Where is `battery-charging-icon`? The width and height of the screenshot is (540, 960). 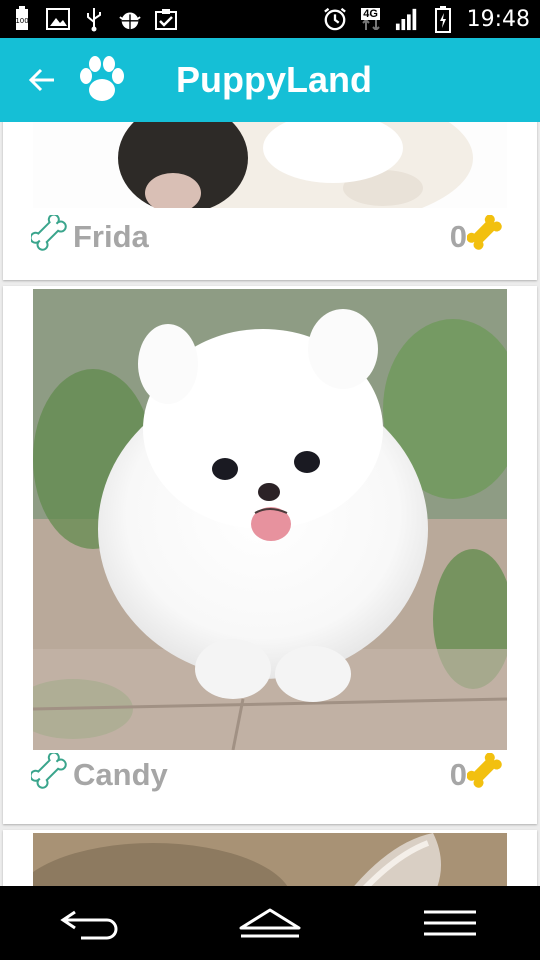 battery-charging-icon is located at coordinates (443, 19).